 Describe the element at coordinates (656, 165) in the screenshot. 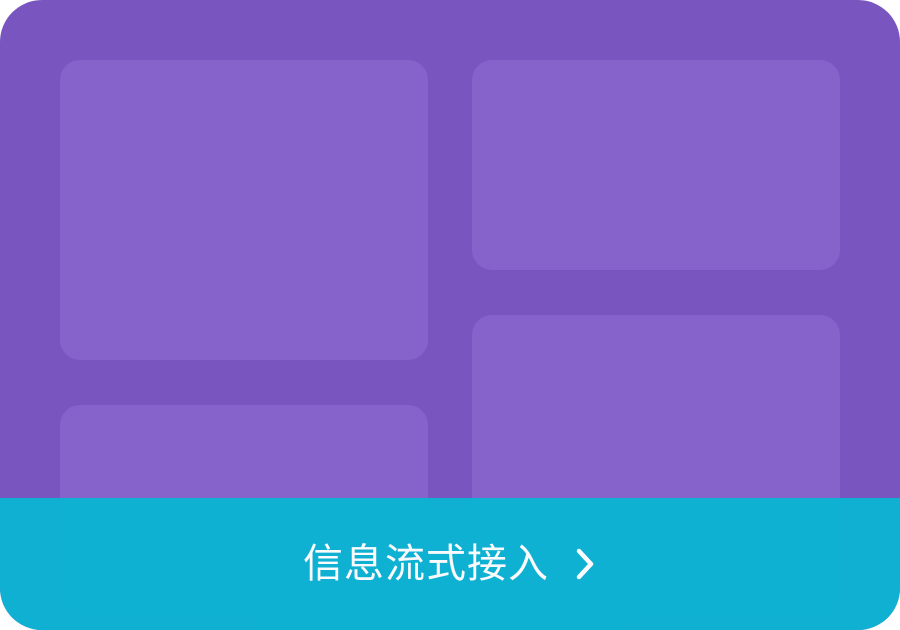

I see `placeholder-tile-small-right` at that location.